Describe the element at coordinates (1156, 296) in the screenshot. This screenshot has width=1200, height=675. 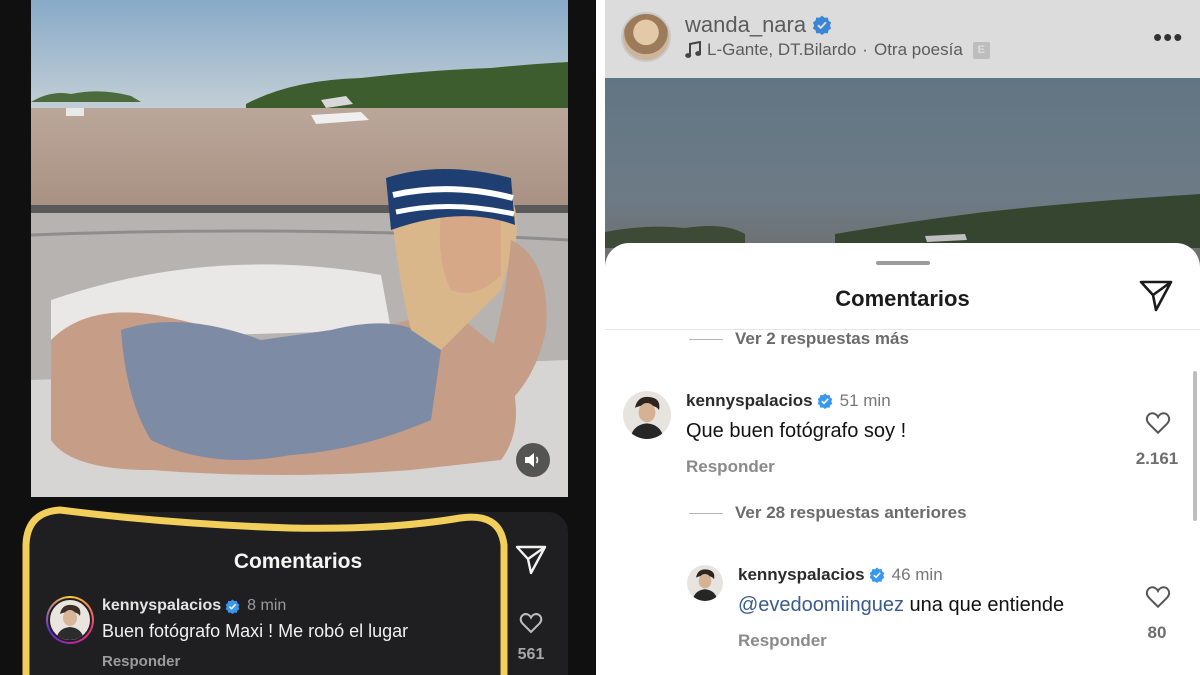
I see `send-icon` at that location.